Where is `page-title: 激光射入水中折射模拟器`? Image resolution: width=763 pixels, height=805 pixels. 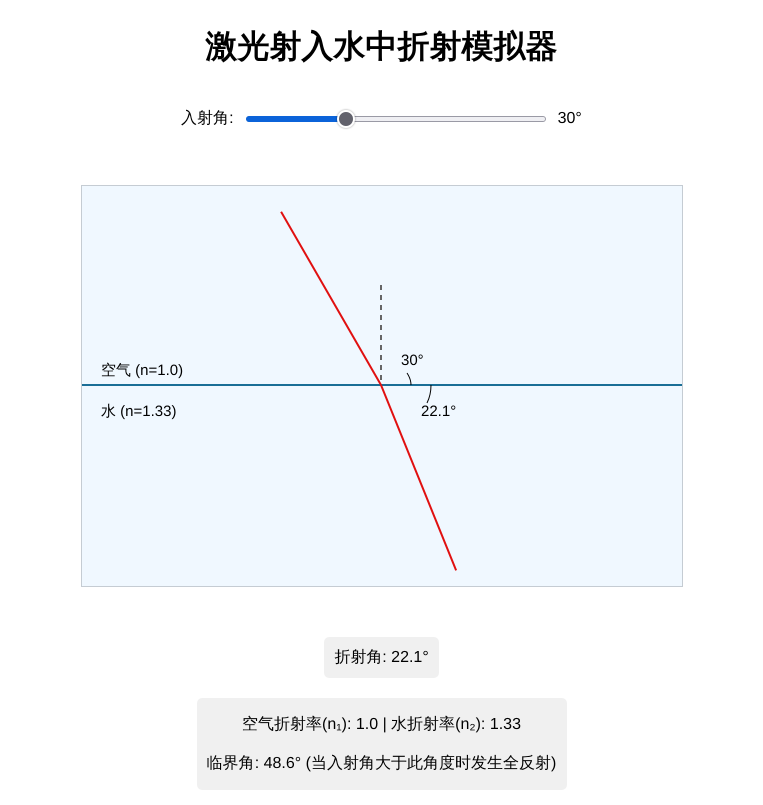 page-title: 激光射入水中折射模拟器 is located at coordinates (382, 46).